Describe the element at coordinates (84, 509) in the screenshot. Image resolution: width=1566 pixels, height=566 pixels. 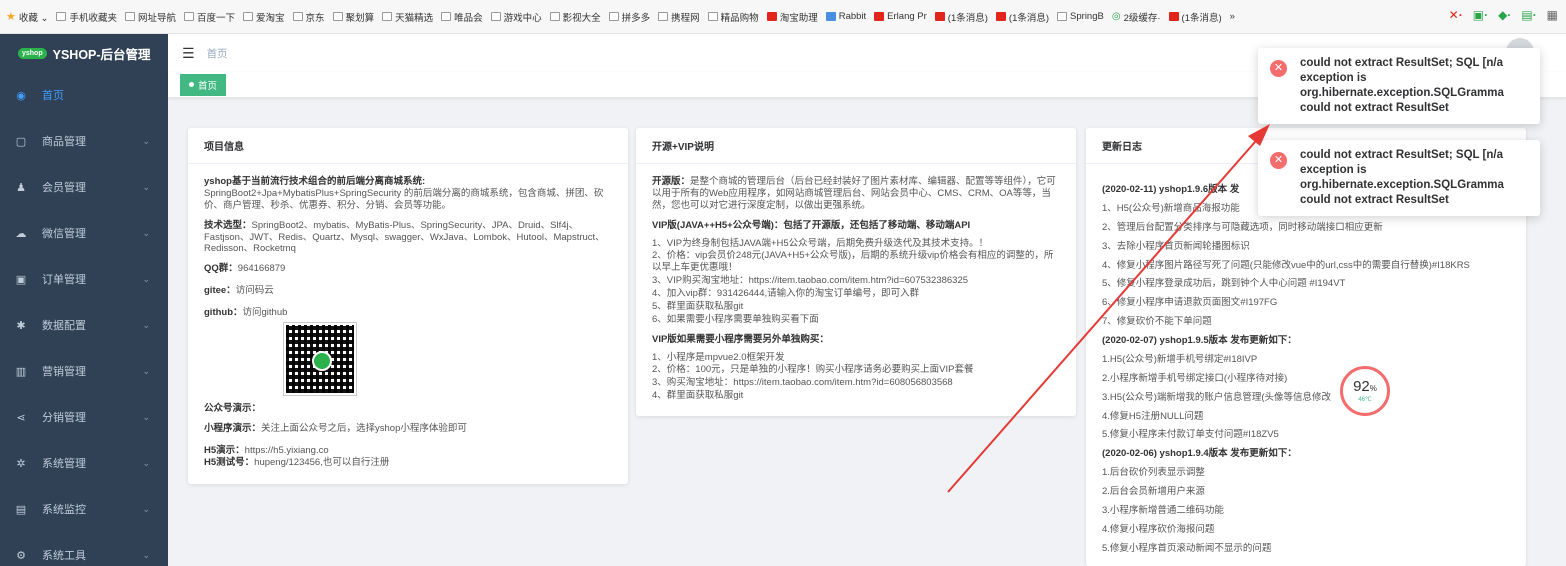
I see `sidebar-item: ▤ 系统监控 ⌄` at that location.